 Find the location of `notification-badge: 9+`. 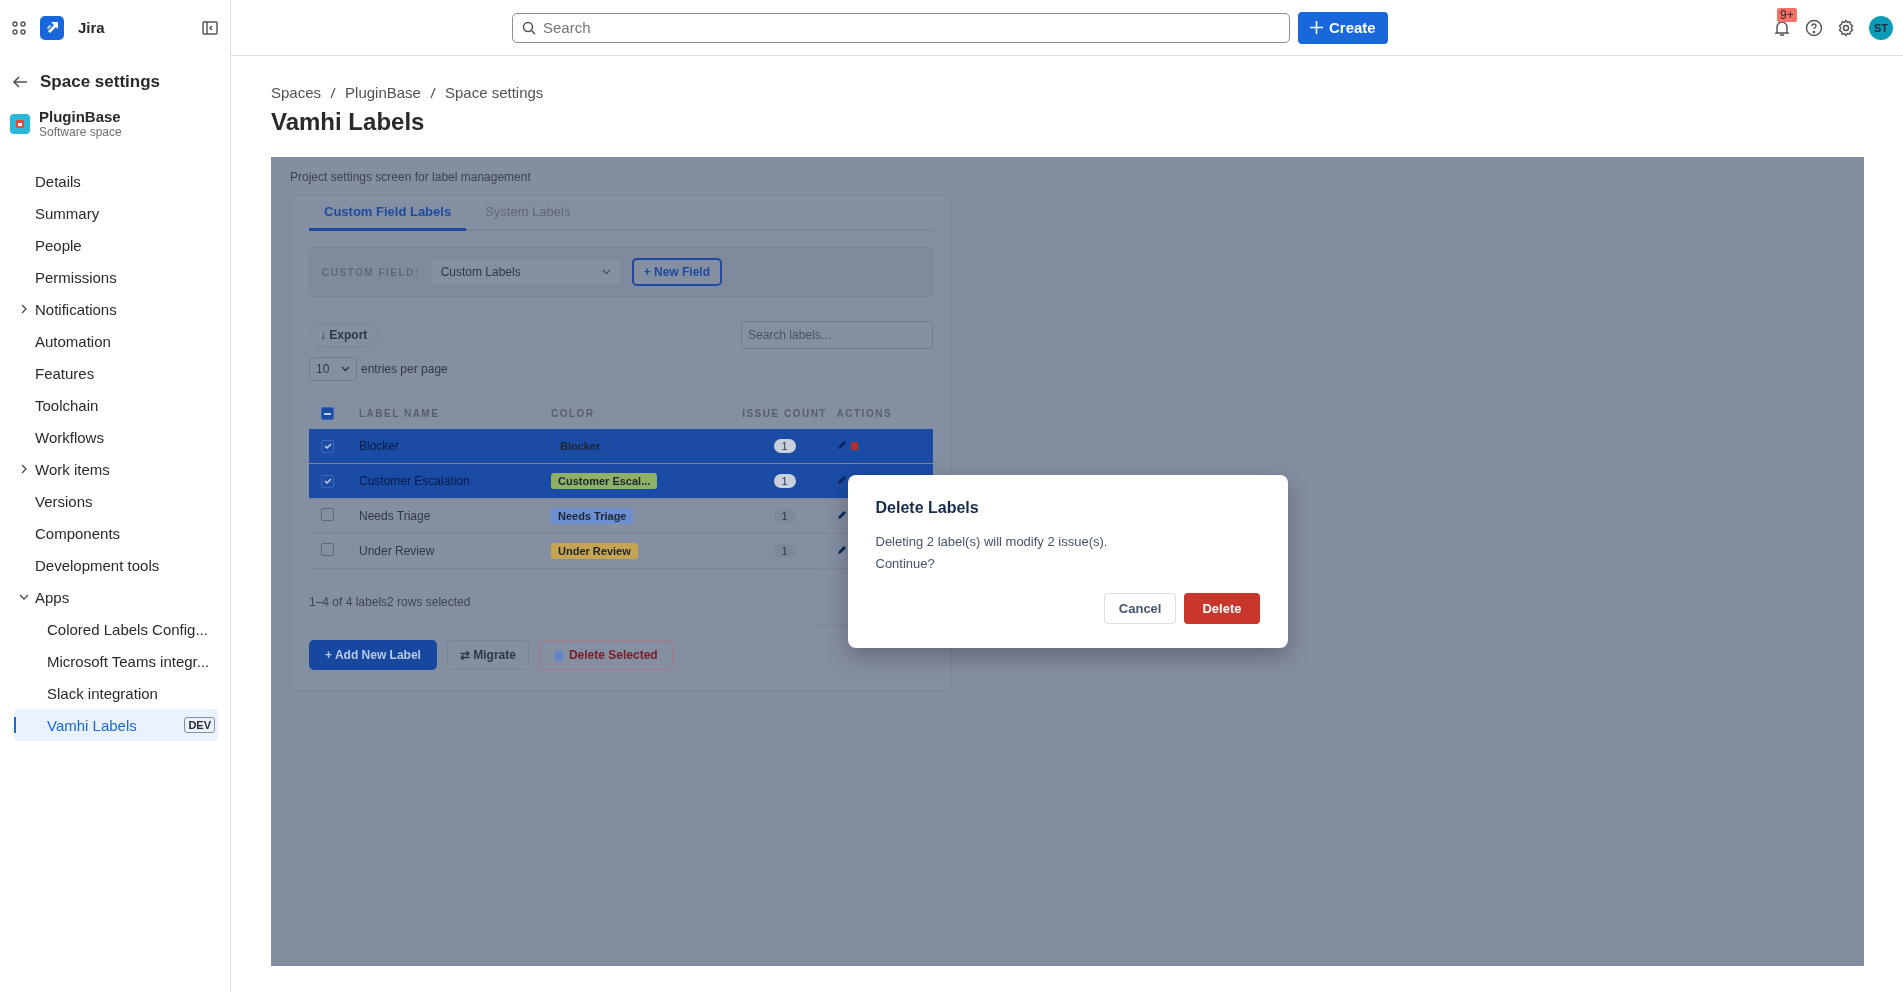

notification-badge: 9+ is located at coordinates (1787, 14).